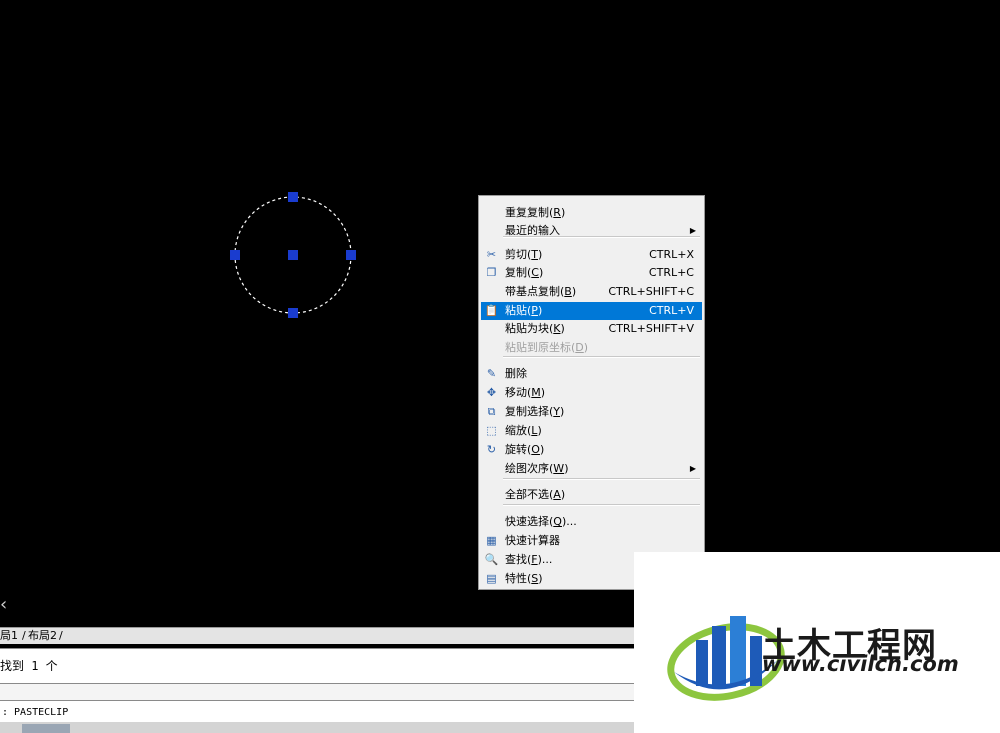 The height and width of the screenshot is (733, 1000). I want to click on menu-item-12: ↻ 旋转(O), so click(591, 450).